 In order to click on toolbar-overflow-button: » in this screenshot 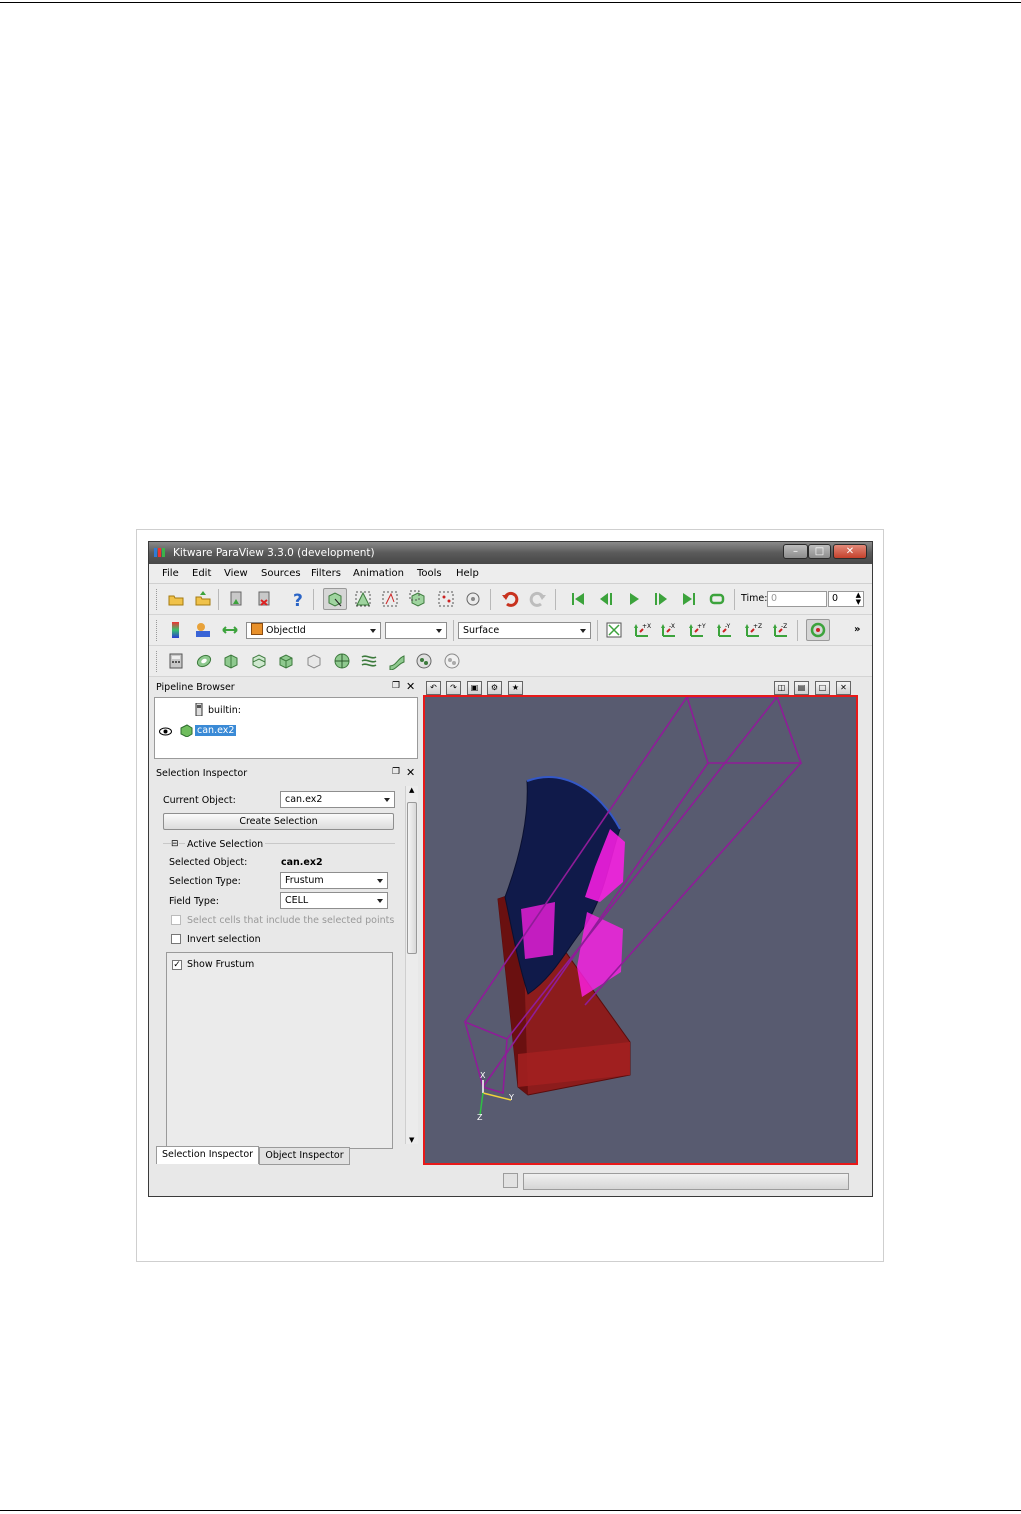, I will do `click(857, 629)`.